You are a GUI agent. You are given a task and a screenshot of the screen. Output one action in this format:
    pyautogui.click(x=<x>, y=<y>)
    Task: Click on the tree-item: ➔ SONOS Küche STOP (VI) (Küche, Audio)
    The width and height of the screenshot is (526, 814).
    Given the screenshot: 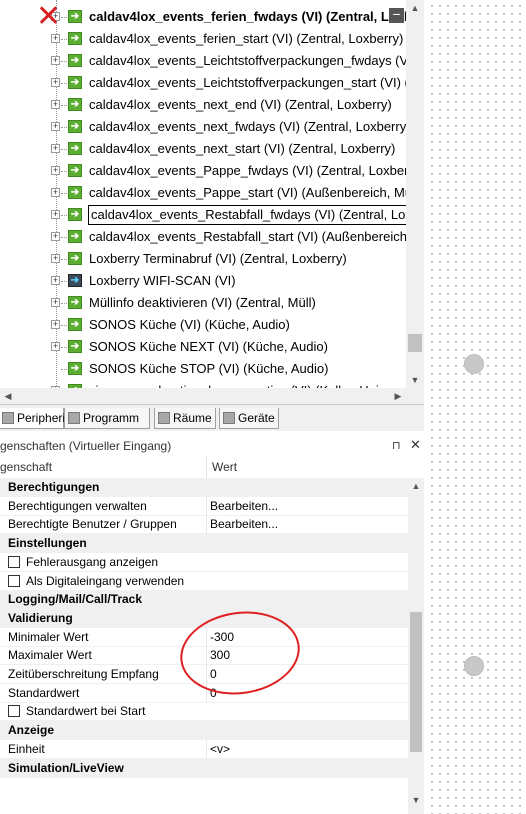 What is the action you would take?
    pyautogui.click(x=203, y=369)
    